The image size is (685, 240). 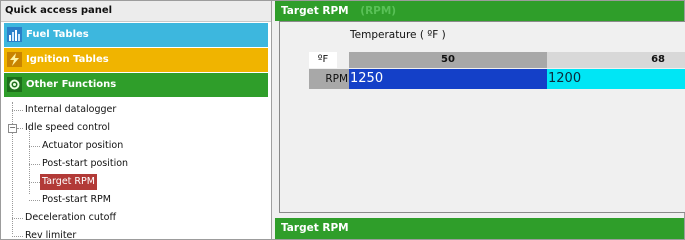 I want to click on tree-item-post-start-position: Post-start position, so click(x=85, y=164).